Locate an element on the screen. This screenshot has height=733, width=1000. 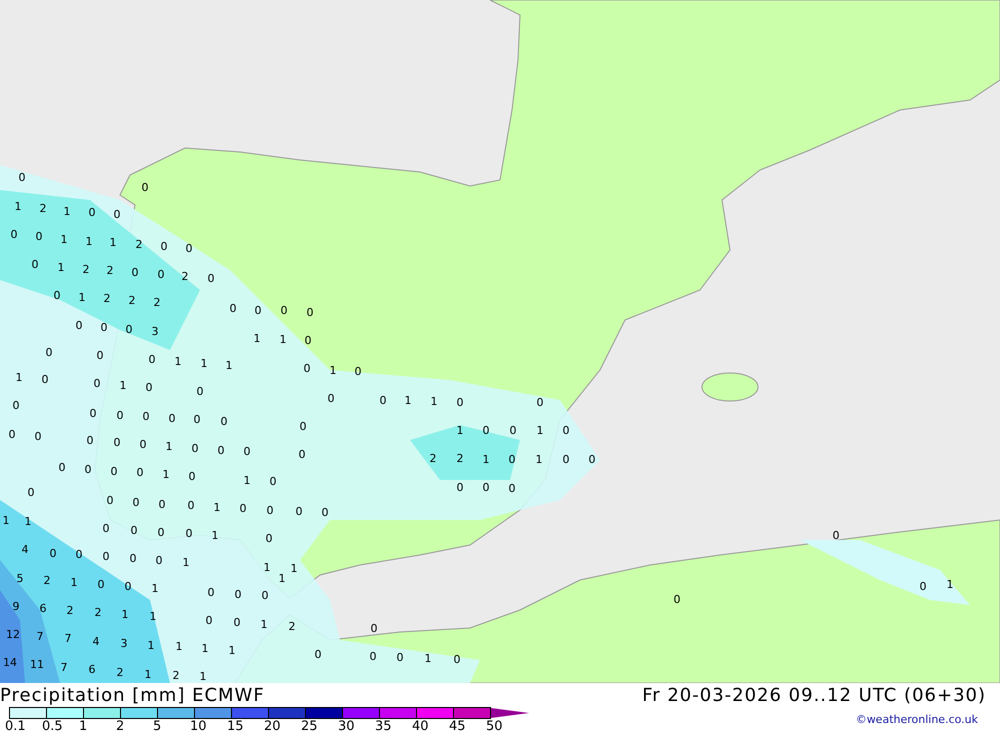
island is located at coordinates (730, 387).